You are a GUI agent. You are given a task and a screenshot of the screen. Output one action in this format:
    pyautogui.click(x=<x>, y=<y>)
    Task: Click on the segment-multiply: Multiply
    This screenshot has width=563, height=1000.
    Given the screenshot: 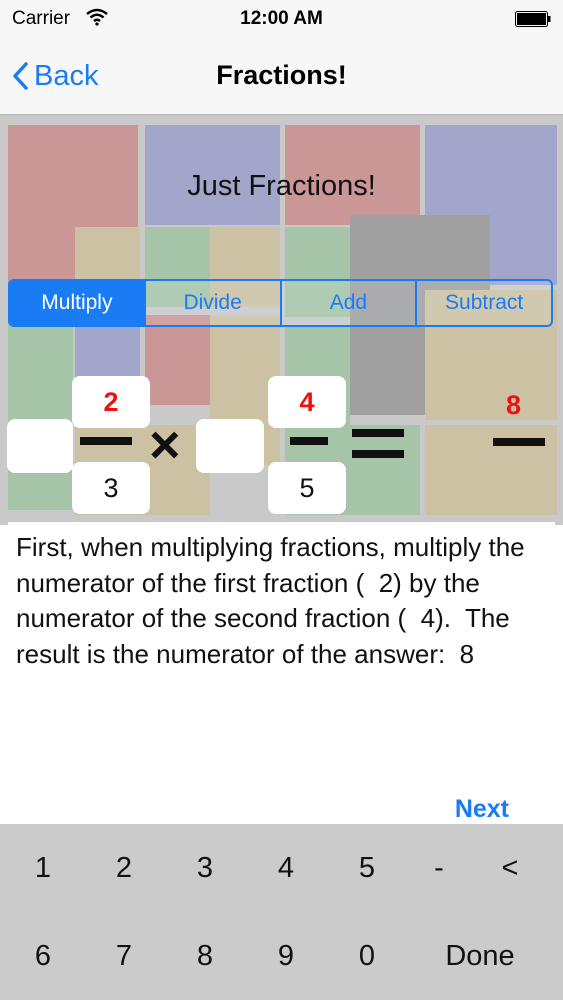 What is the action you would take?
    pyautogui.click(x=78, y=303)
    